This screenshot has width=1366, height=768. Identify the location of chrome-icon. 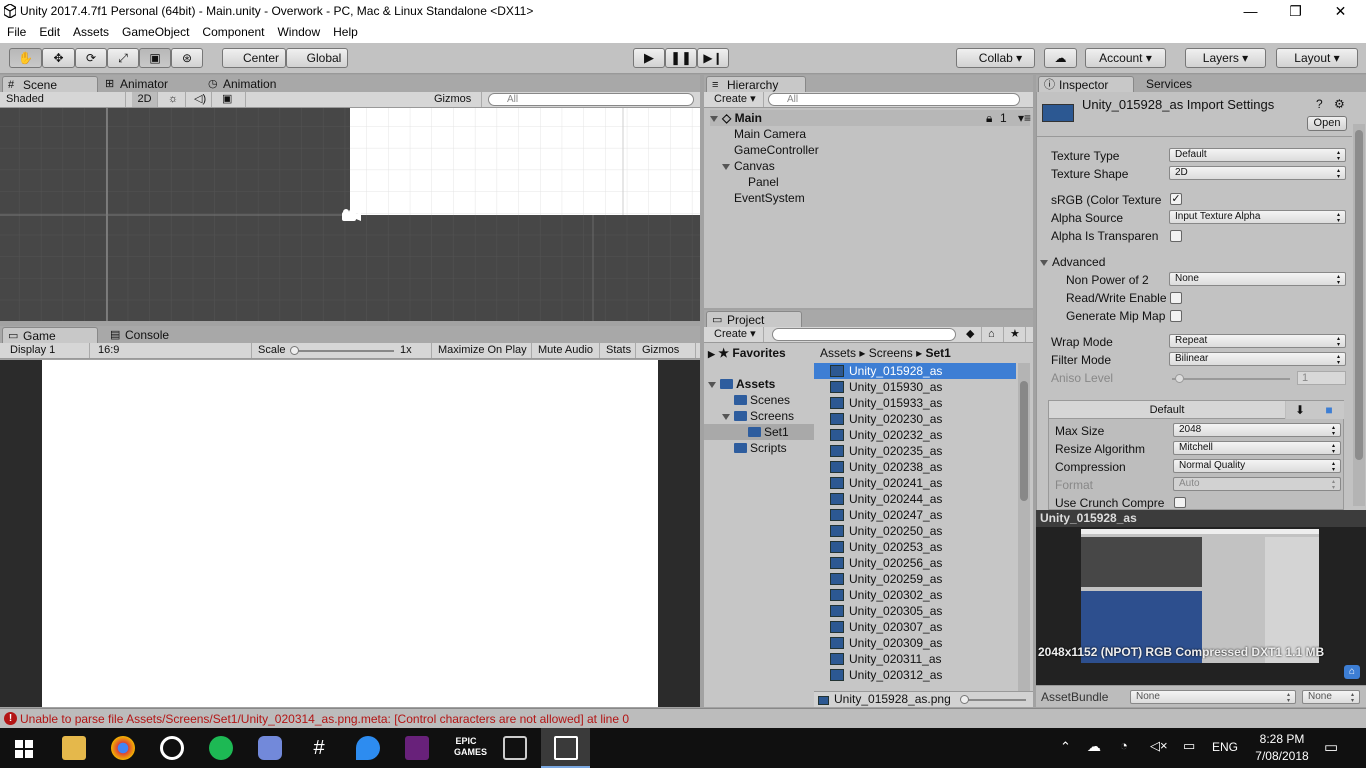
(123, 748).